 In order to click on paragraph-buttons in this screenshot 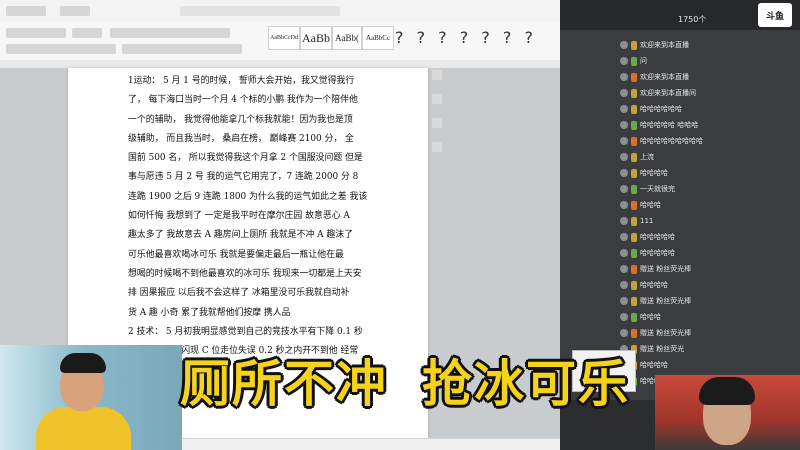, I will do `click(61, 49)`.